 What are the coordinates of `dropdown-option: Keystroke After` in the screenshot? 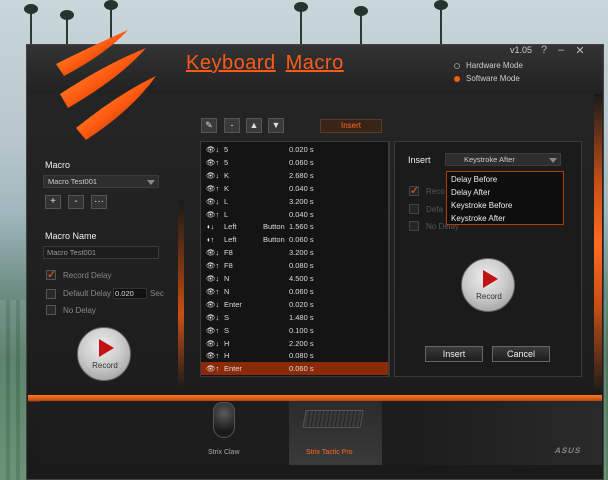 It's located at (478, 219).